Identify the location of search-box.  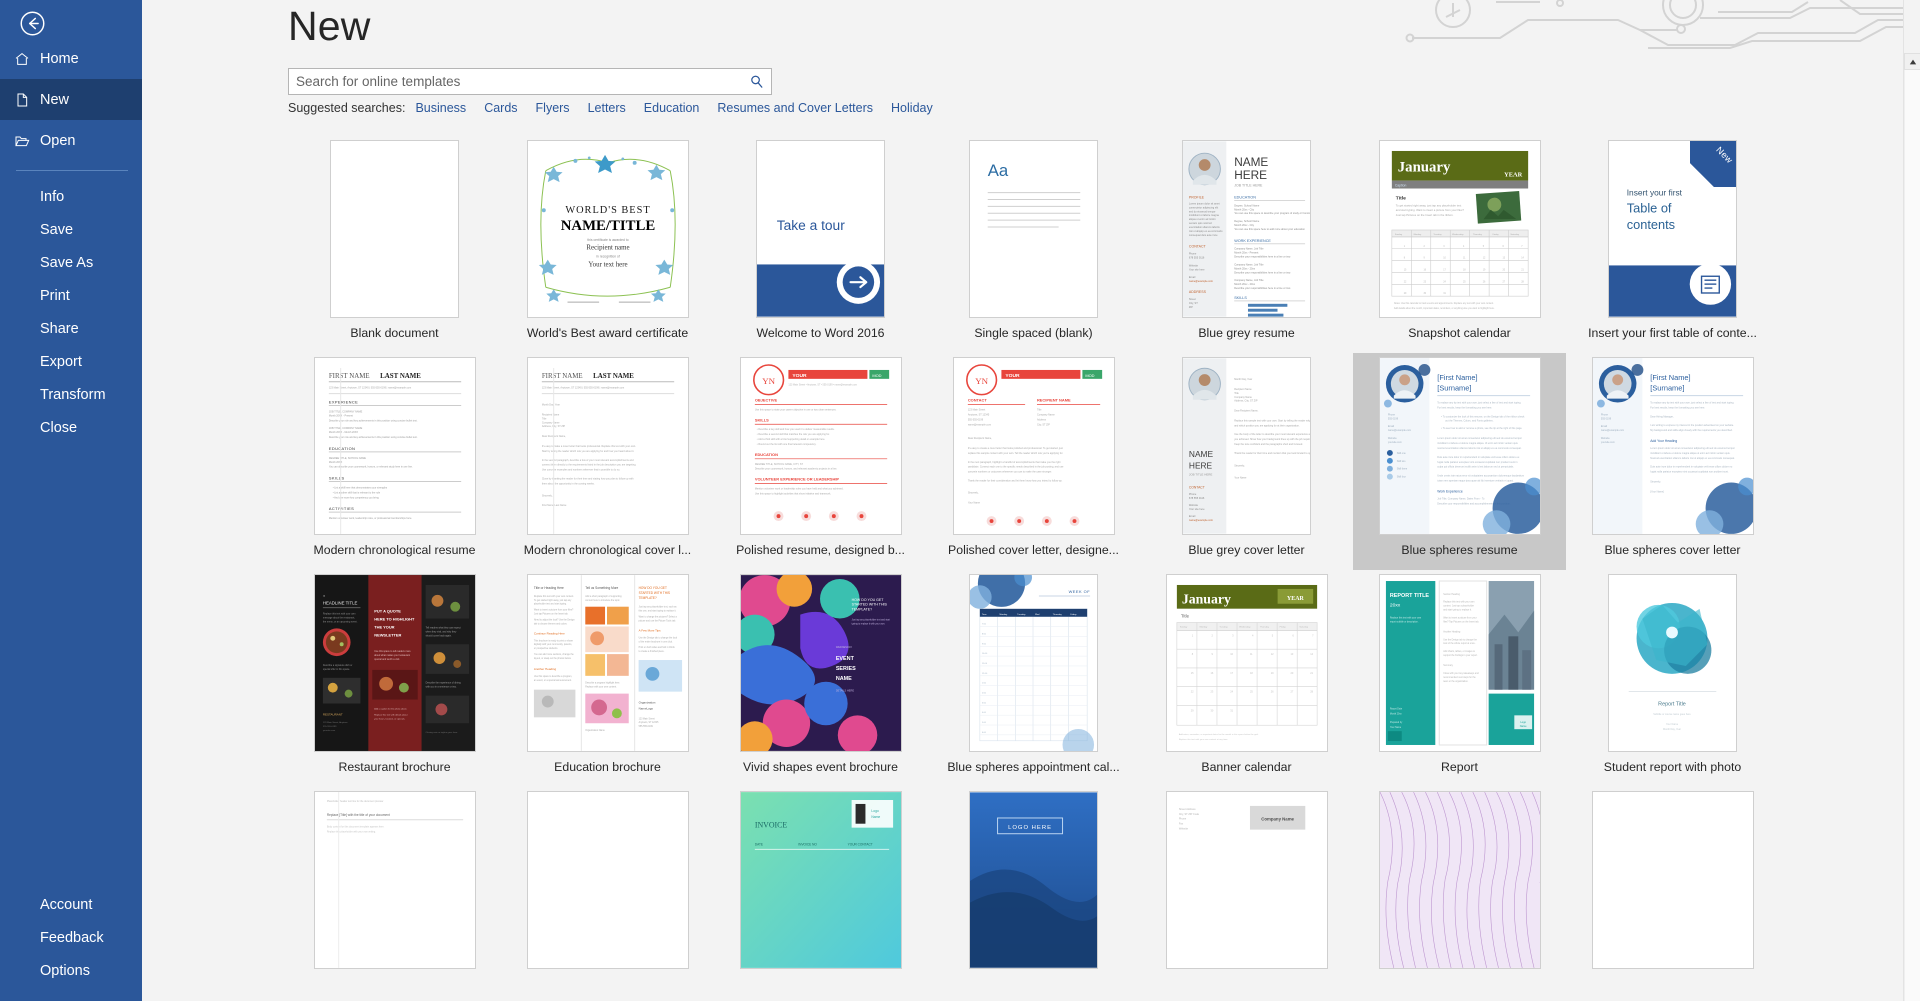
(530, 81).